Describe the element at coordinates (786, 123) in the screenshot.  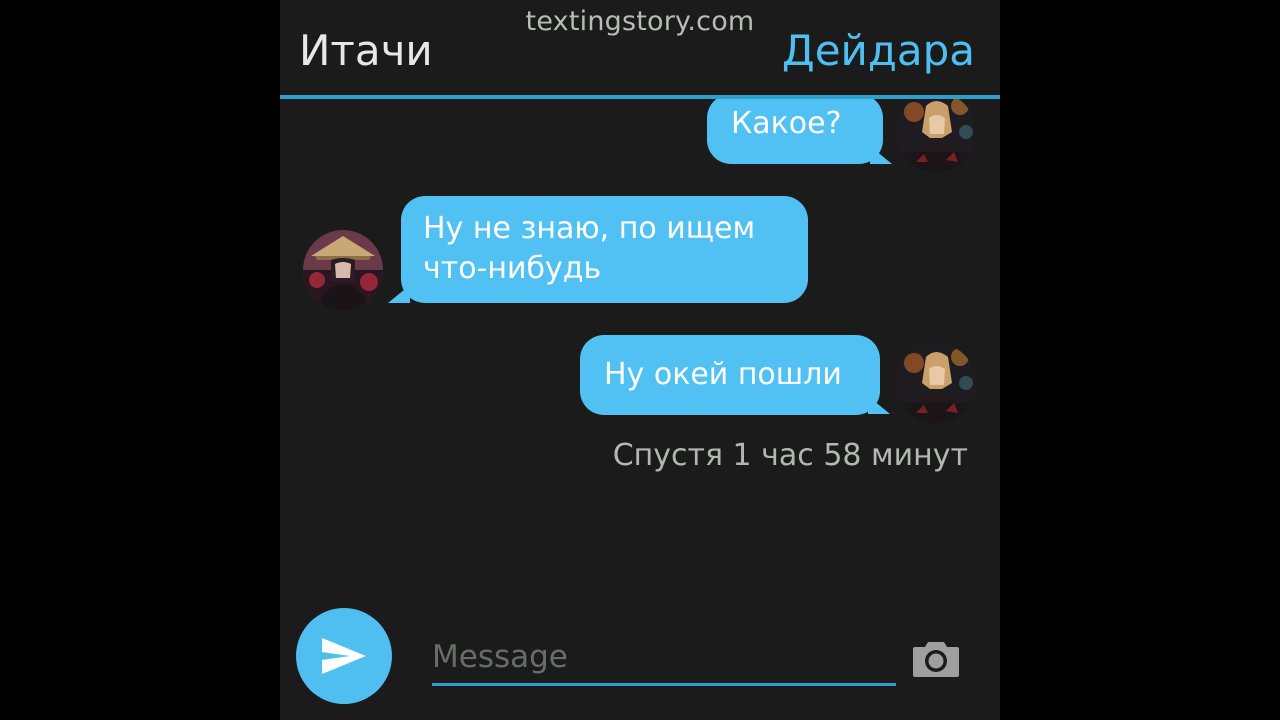
I see `message-text: Какое?` at that location.